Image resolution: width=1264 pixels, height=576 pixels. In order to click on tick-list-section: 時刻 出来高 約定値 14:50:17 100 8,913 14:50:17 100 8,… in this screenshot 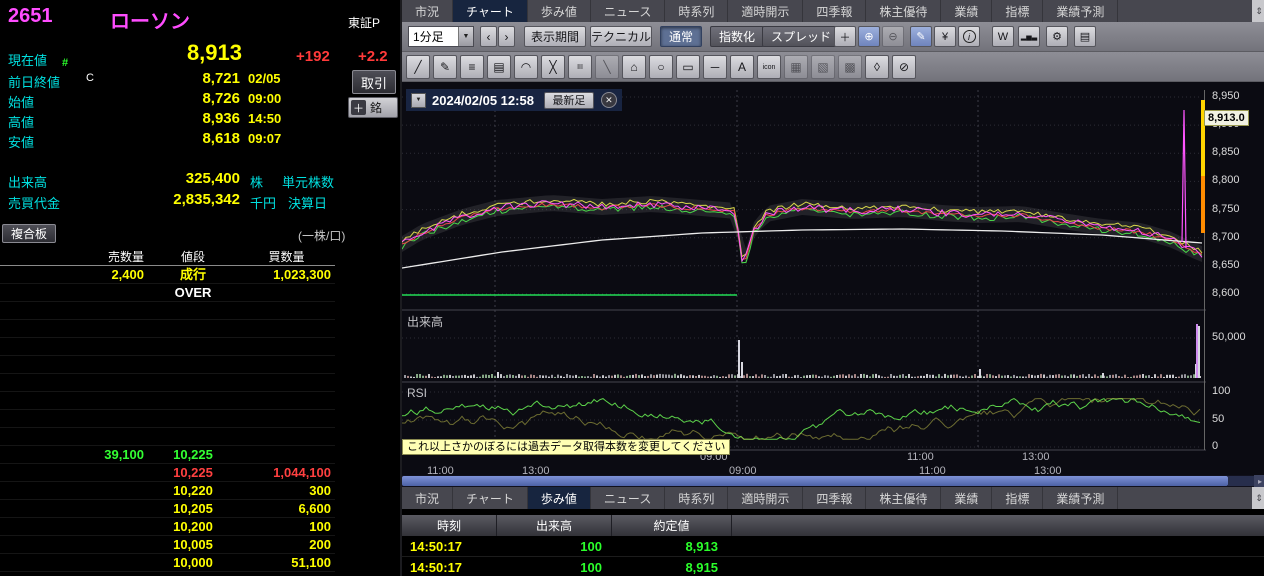, I will do `click(833, 542)`.